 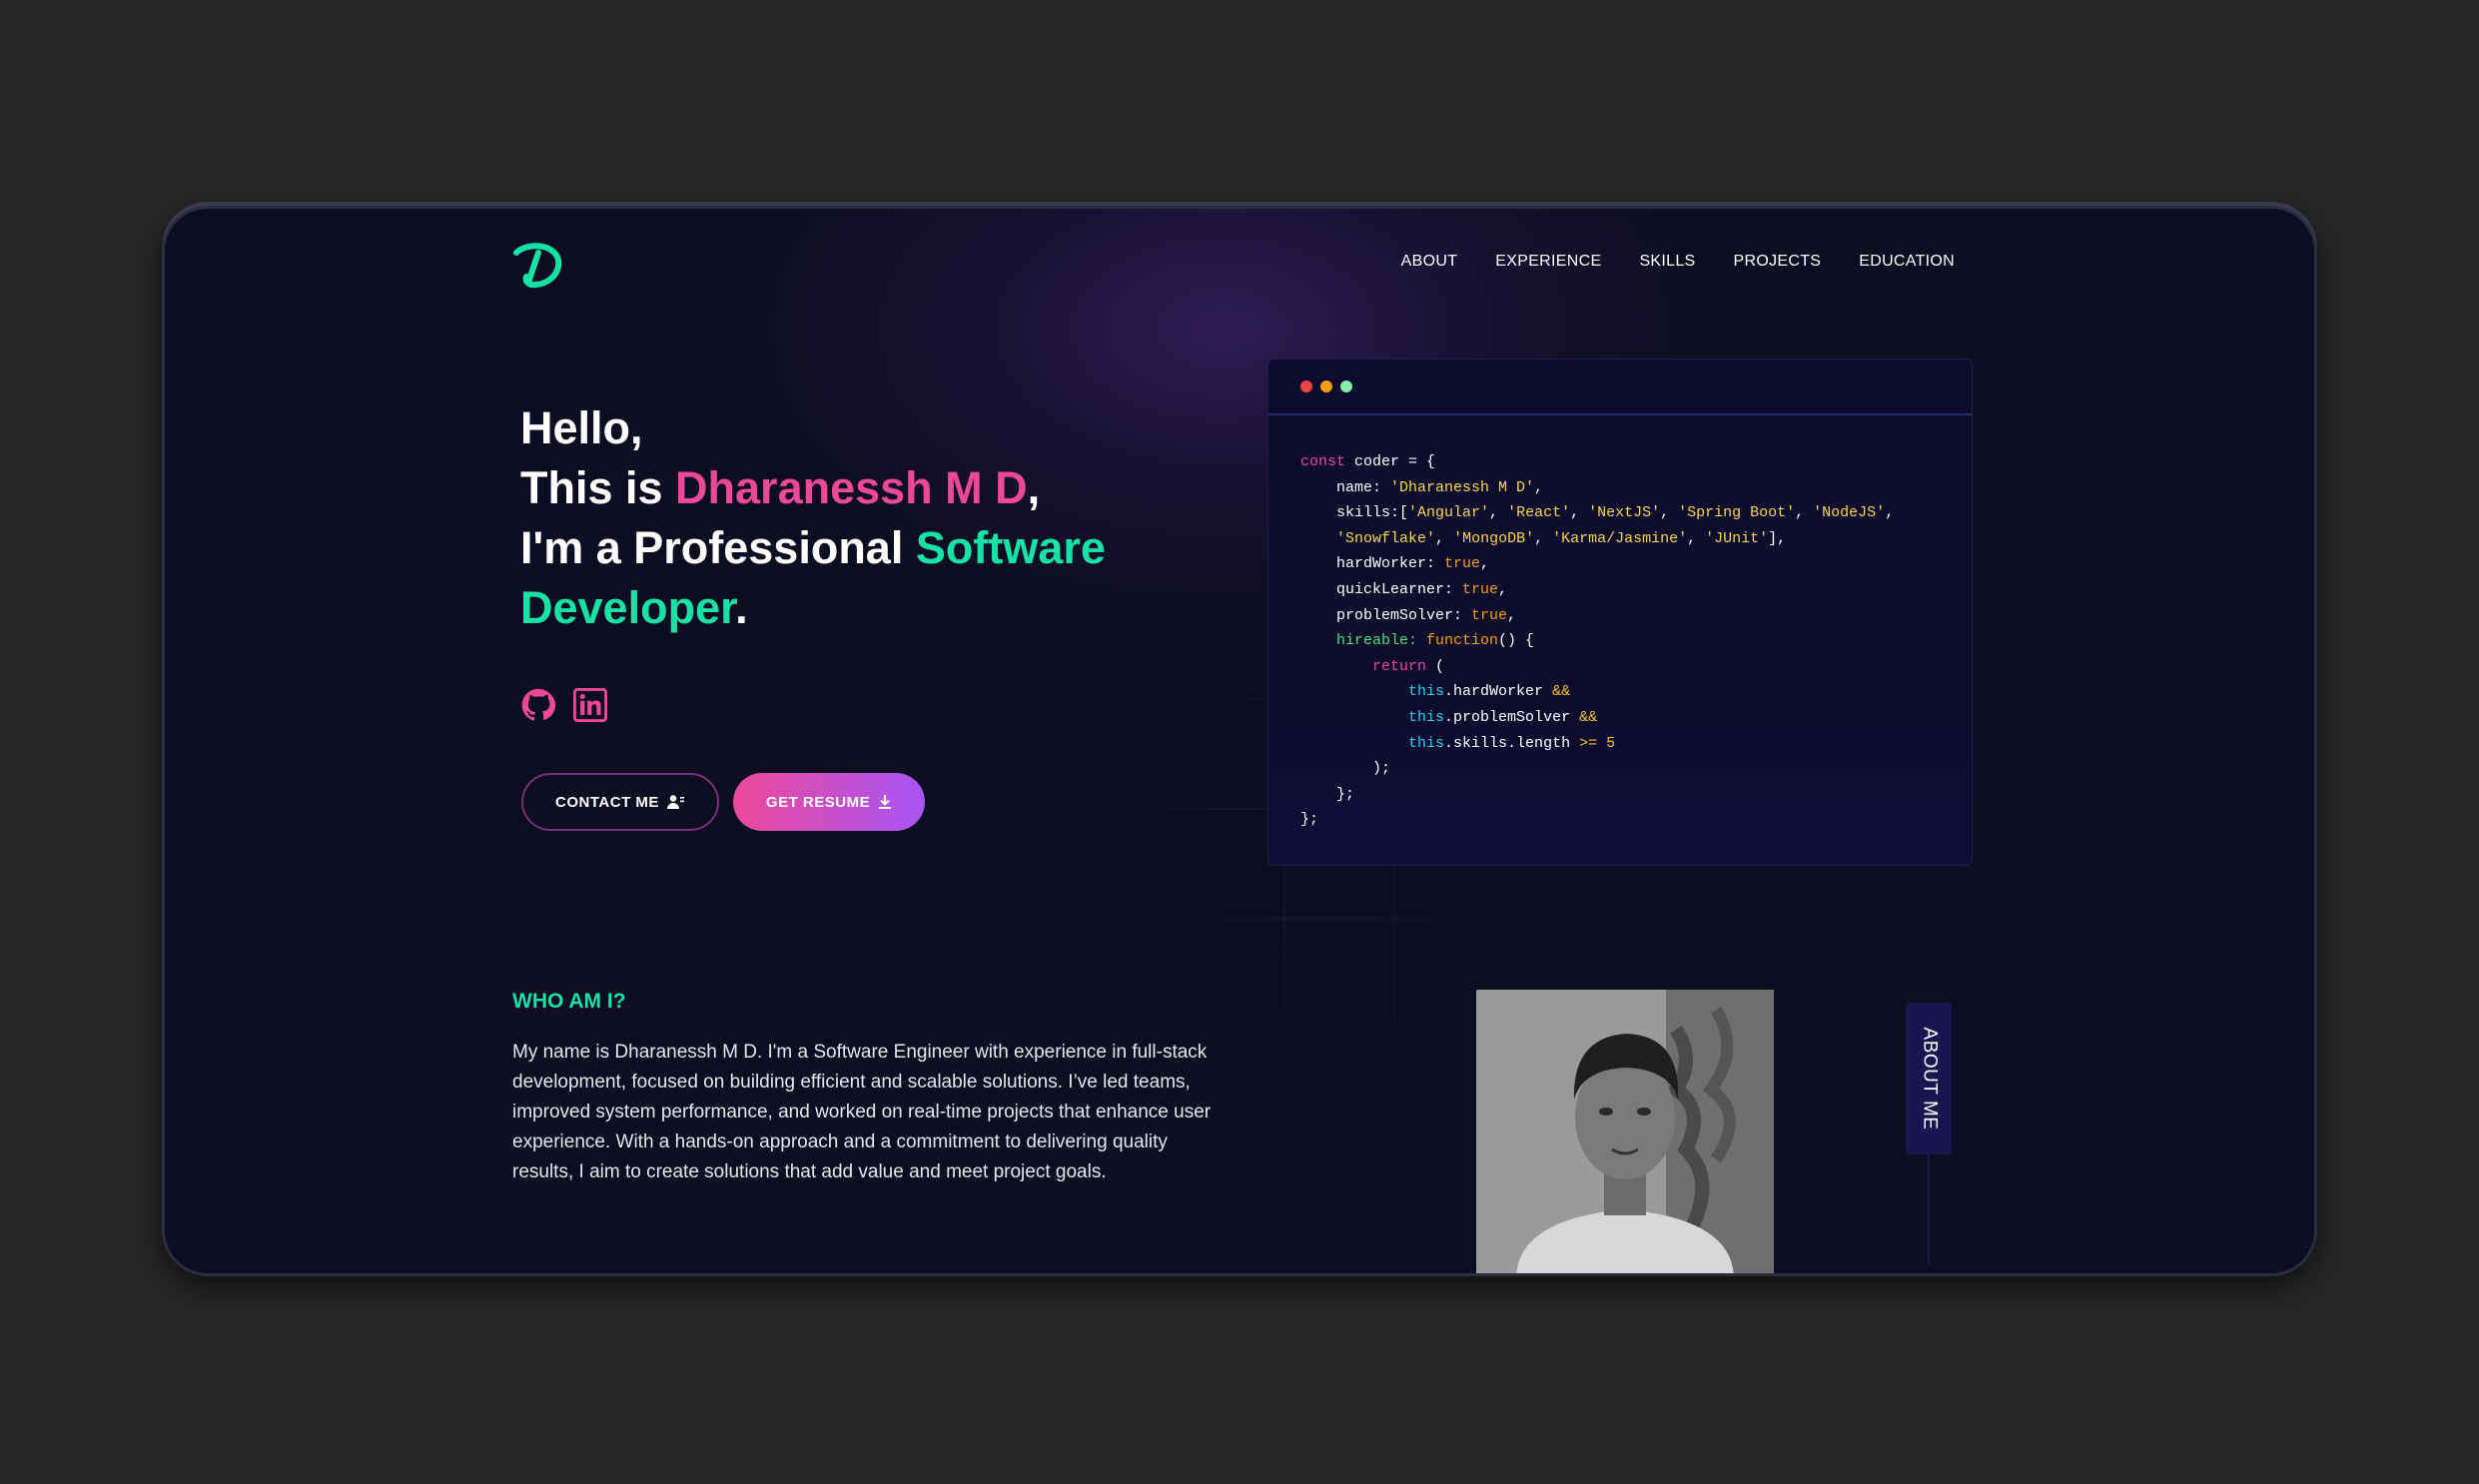 I want to click on get-resume-button: GET RESUME, so click(x=829, y=802).